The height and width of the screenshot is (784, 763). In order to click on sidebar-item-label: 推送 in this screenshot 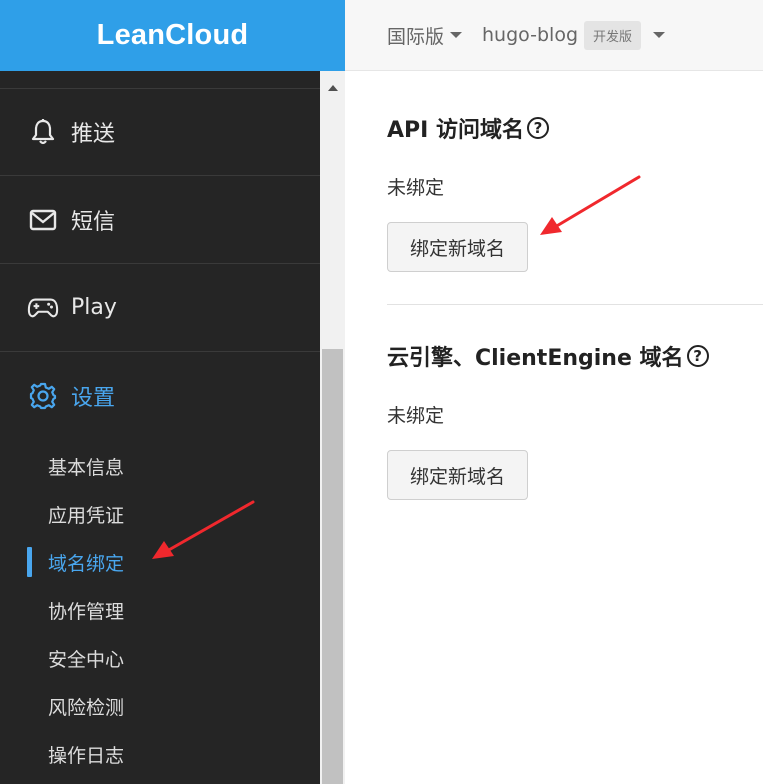, I will do `click(93, 134)`.